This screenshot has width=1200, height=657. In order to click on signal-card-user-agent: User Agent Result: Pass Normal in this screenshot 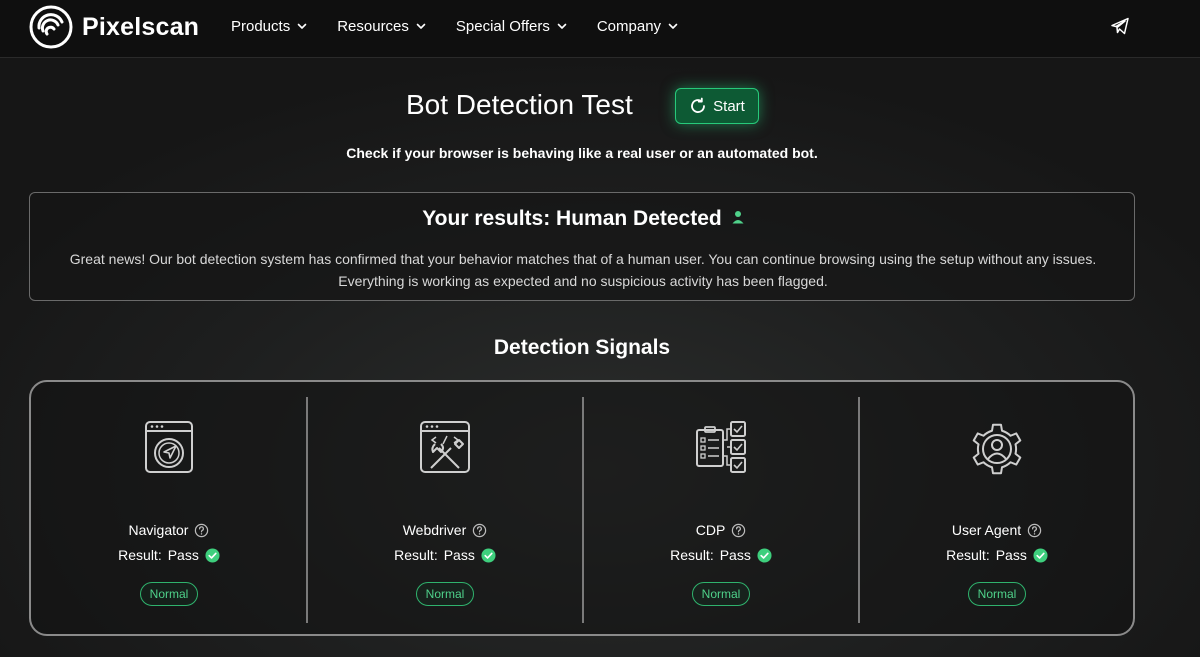, I will do `click(997, 510)`.